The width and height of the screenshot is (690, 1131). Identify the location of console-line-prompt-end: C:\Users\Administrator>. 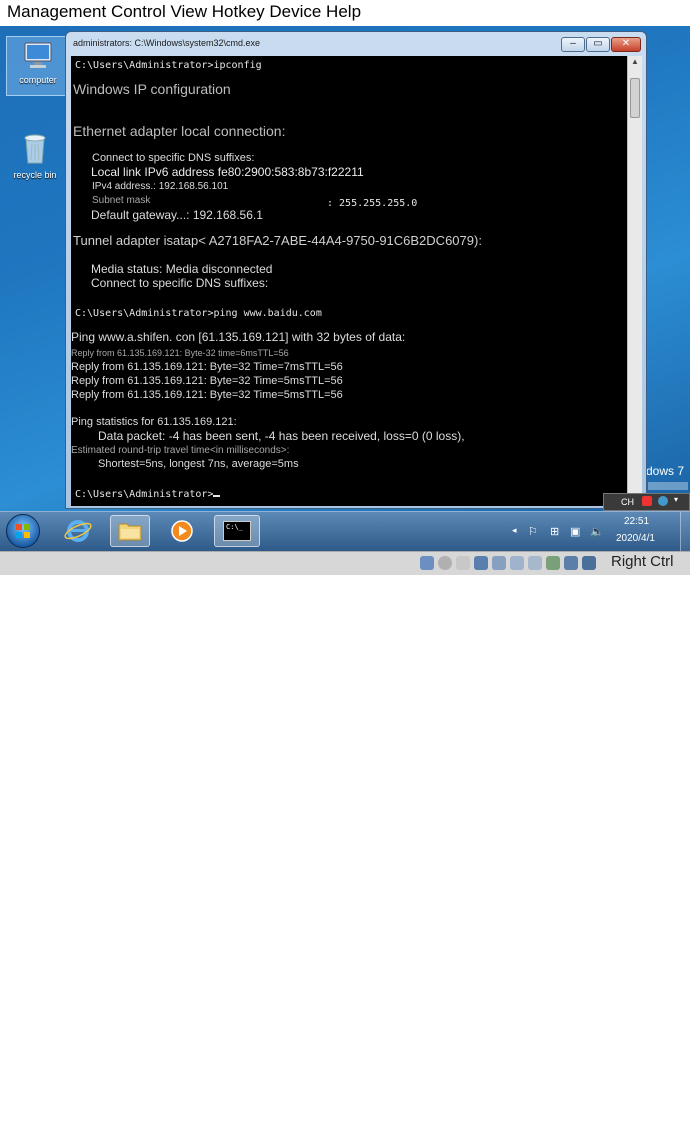
(148, 494).